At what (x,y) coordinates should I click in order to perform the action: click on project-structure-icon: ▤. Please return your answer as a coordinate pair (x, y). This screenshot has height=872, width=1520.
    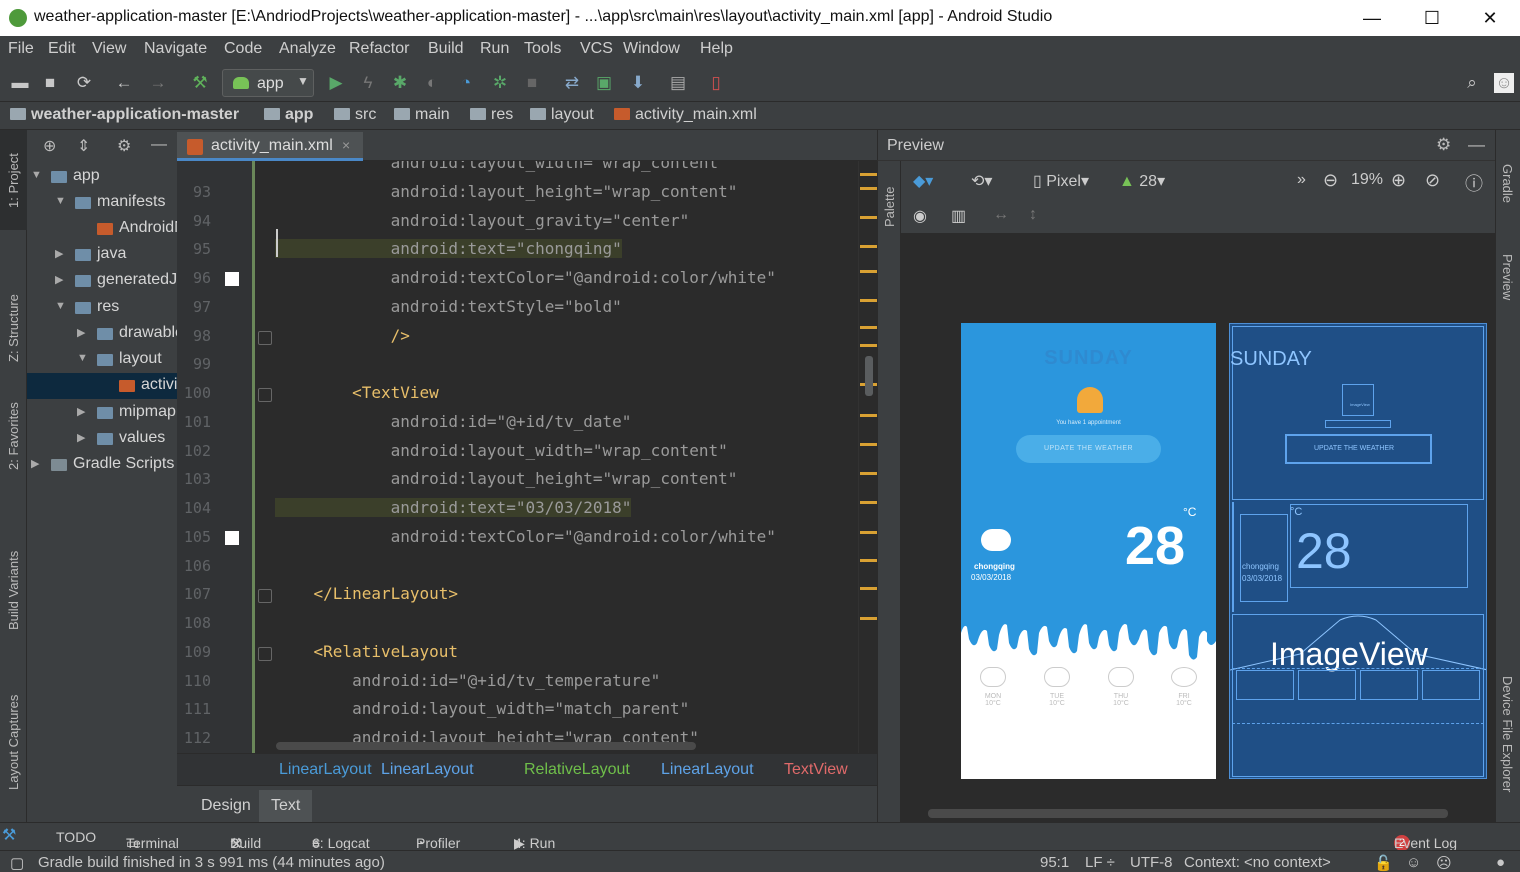
    Looking at the image, I should click on (678, 83).